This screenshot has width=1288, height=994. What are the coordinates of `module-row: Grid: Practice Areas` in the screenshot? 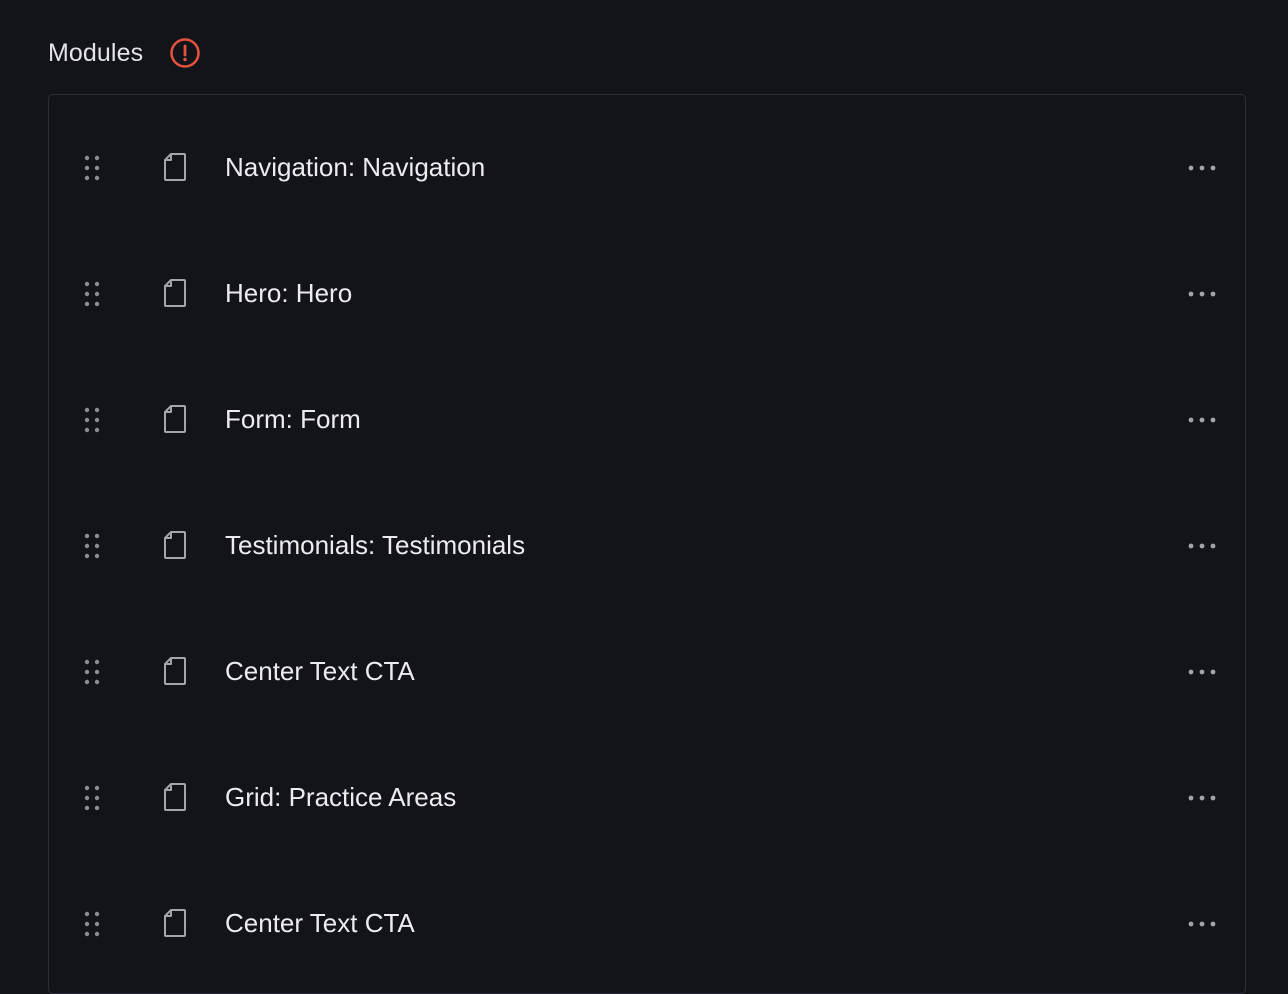 It's located at (647, 793).